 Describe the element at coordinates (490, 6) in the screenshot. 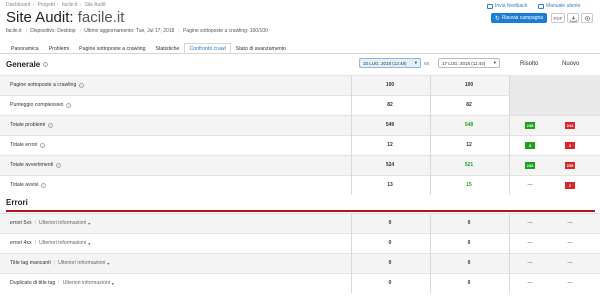

I see `feedback-icon` at that location.